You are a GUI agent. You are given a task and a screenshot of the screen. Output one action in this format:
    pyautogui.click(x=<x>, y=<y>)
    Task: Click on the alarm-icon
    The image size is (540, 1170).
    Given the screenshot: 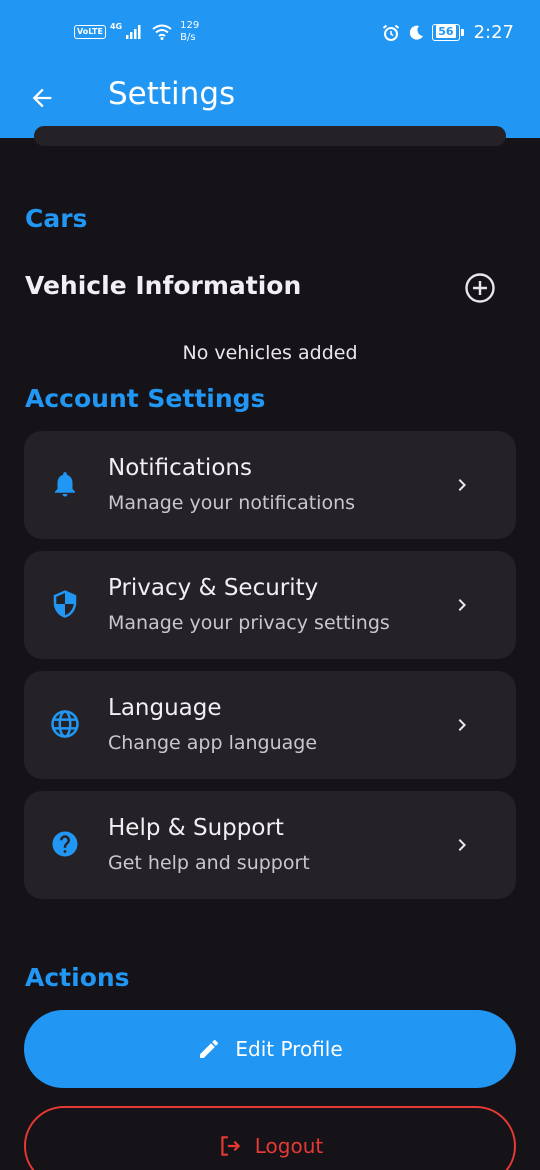 What is the action you would take?
    pyautogui.click(x=391, y=32)
    